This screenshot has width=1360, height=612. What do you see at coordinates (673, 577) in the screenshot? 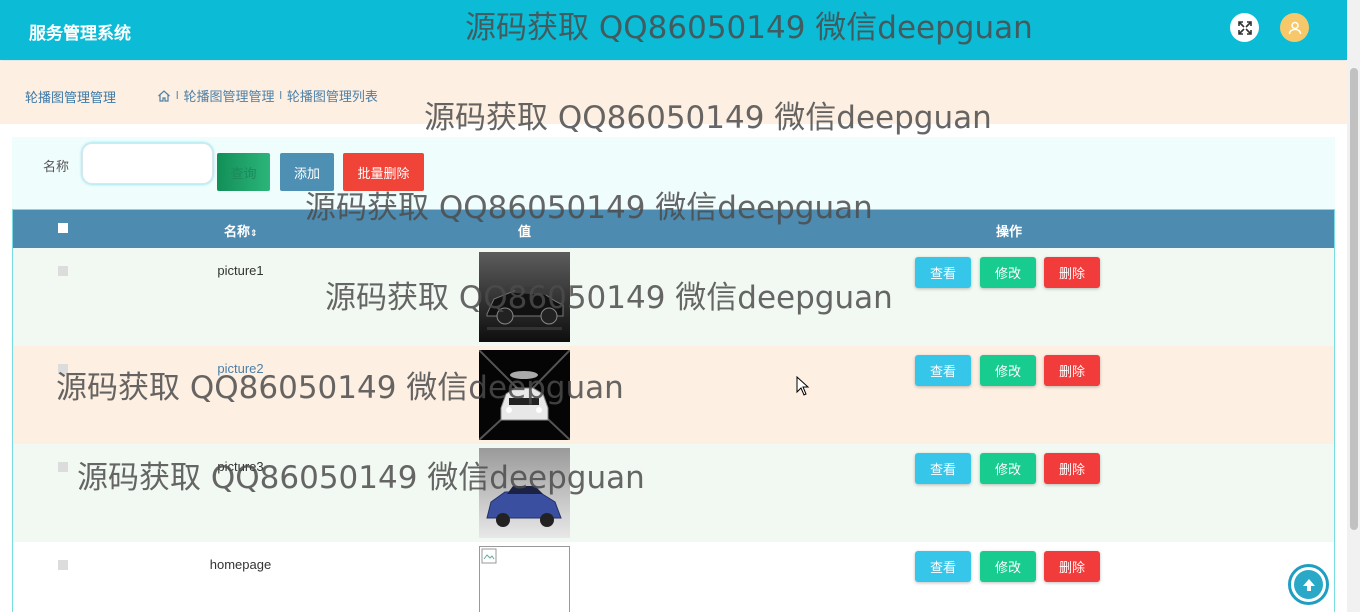
I see `table-row: homepage 查看 修改 删除` at bounding box center [673, 577].